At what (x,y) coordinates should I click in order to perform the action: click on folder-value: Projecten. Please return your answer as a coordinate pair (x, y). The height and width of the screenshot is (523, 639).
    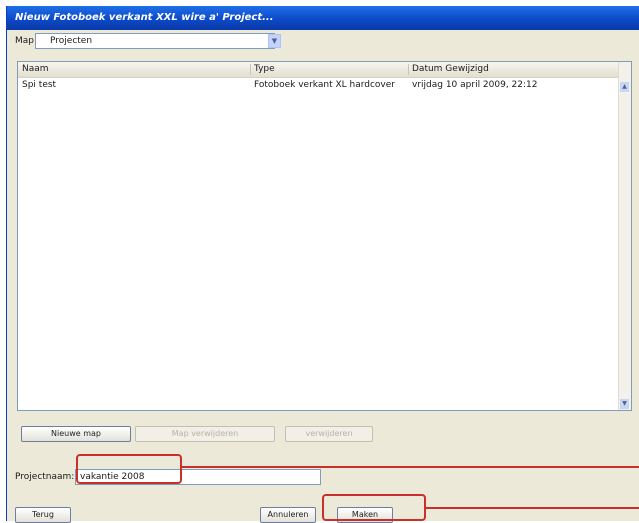
    Looking at the image, I should click on (71, 41).